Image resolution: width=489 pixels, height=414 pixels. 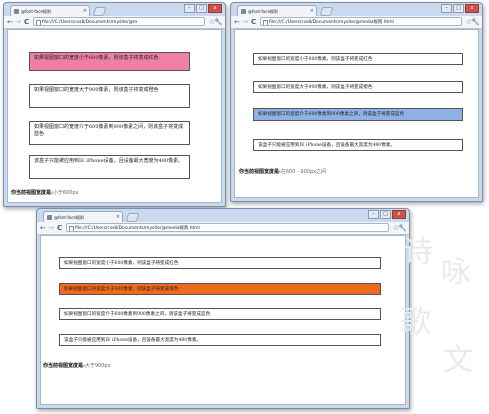 What do you see at coordinates (97, 366) in the screenshot?
I see `result-value: 大于900px` at bounding box center [97, 366].